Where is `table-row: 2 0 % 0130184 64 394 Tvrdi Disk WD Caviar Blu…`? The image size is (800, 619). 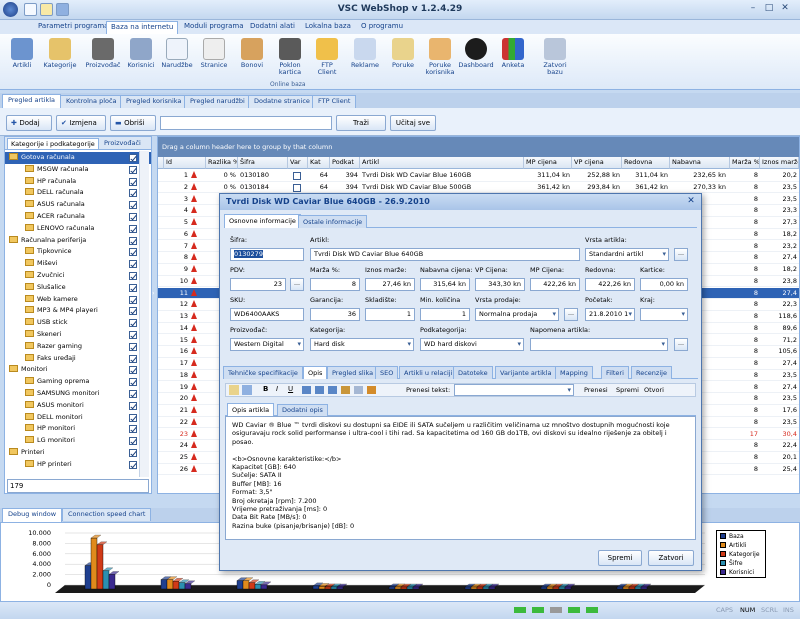 table-row: 2 0 % 0130184 64 394 Tvrdi Disk WD Caviar Blu… is located at coordinates (478, 188).